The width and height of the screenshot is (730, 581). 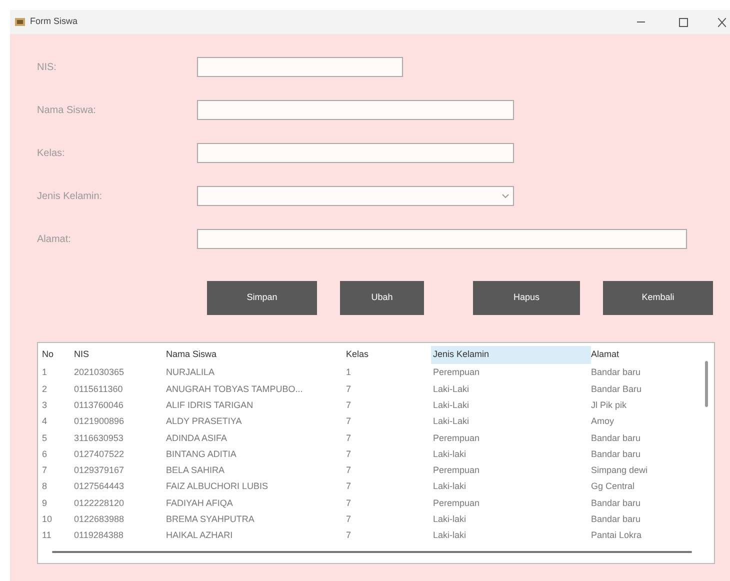 I want to click on table-cell-text: Pantai Lokra, so click(x=617, y=535).